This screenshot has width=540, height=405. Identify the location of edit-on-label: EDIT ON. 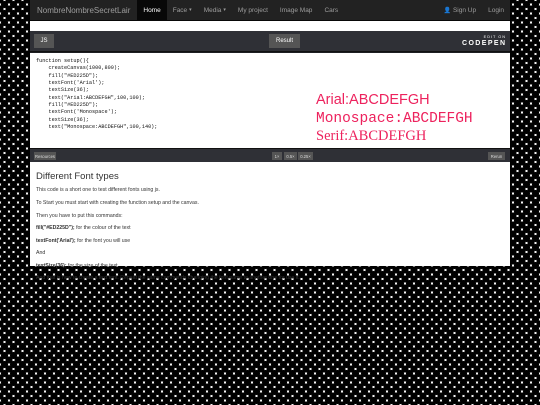
(494, 37).